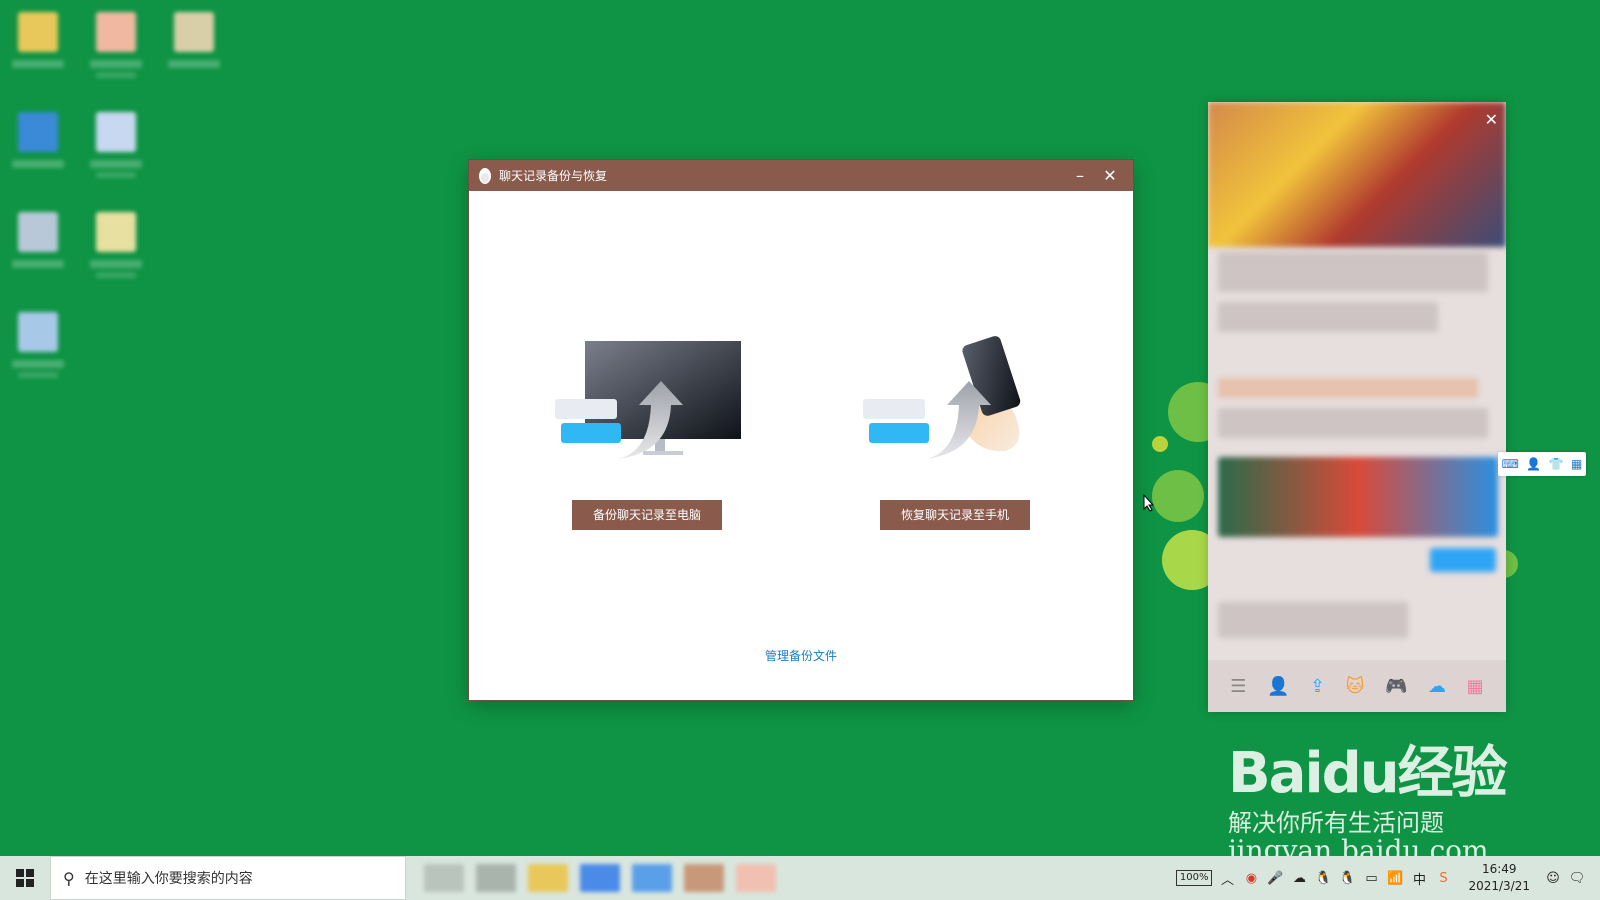  I want to click on sogou-icon: S, so click(1443, 878).